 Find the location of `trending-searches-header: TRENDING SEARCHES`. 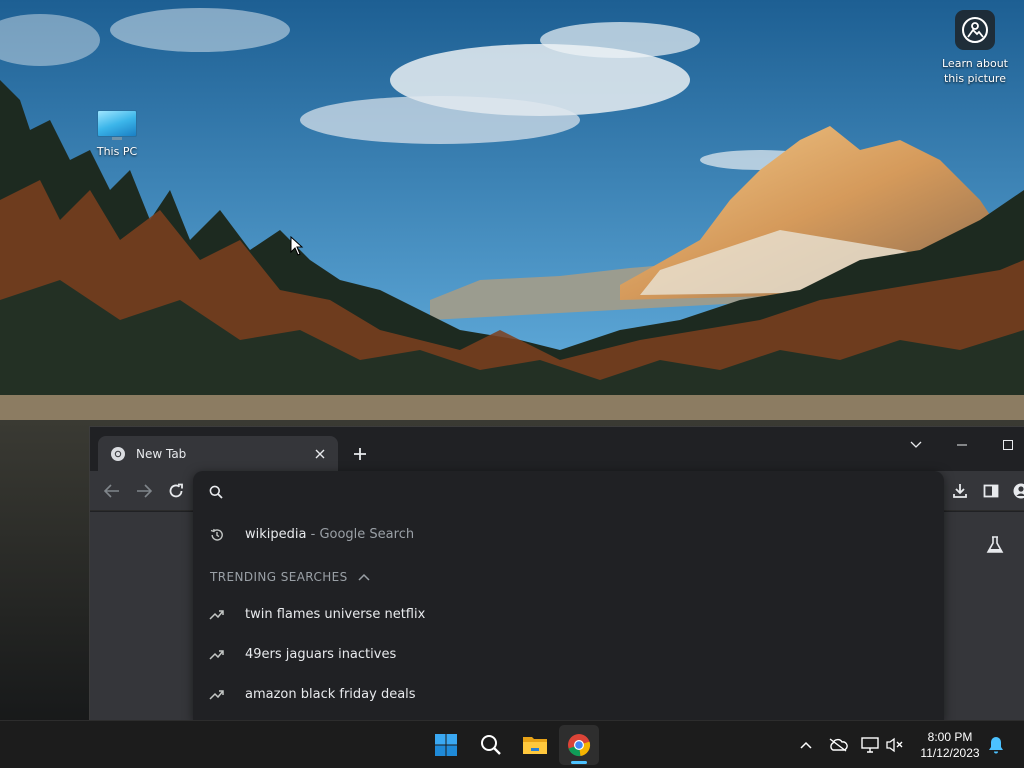

trending-searches-header: TRENDING SEARCHES is located at coordinates (291, 577).